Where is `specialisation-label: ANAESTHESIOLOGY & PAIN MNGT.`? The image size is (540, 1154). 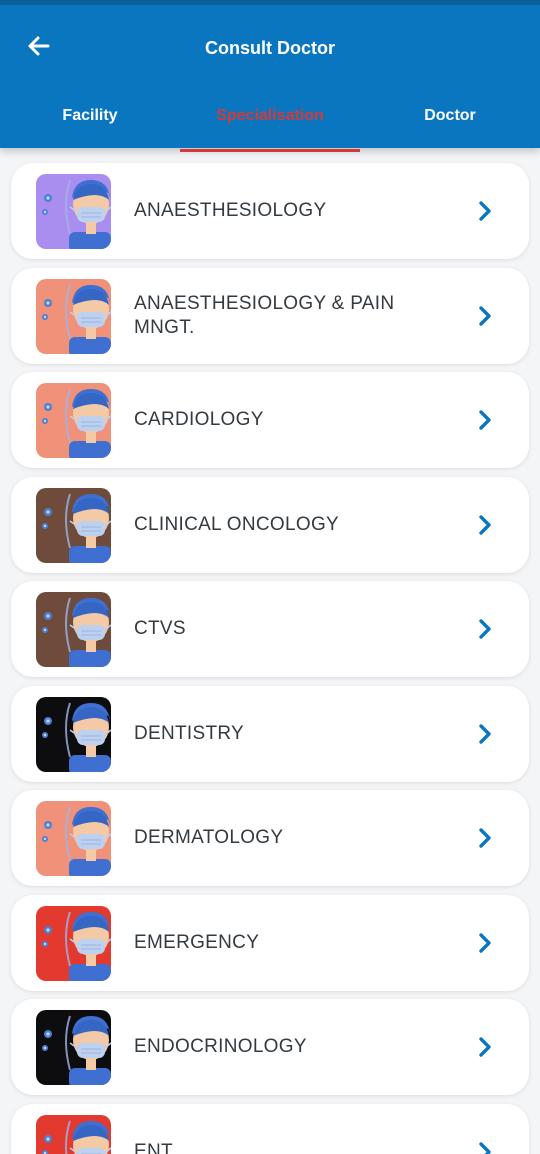
specialisation-label: ANAESTHESIOLOGY & PAIN MNGT. is located at coordinates (264, 315).